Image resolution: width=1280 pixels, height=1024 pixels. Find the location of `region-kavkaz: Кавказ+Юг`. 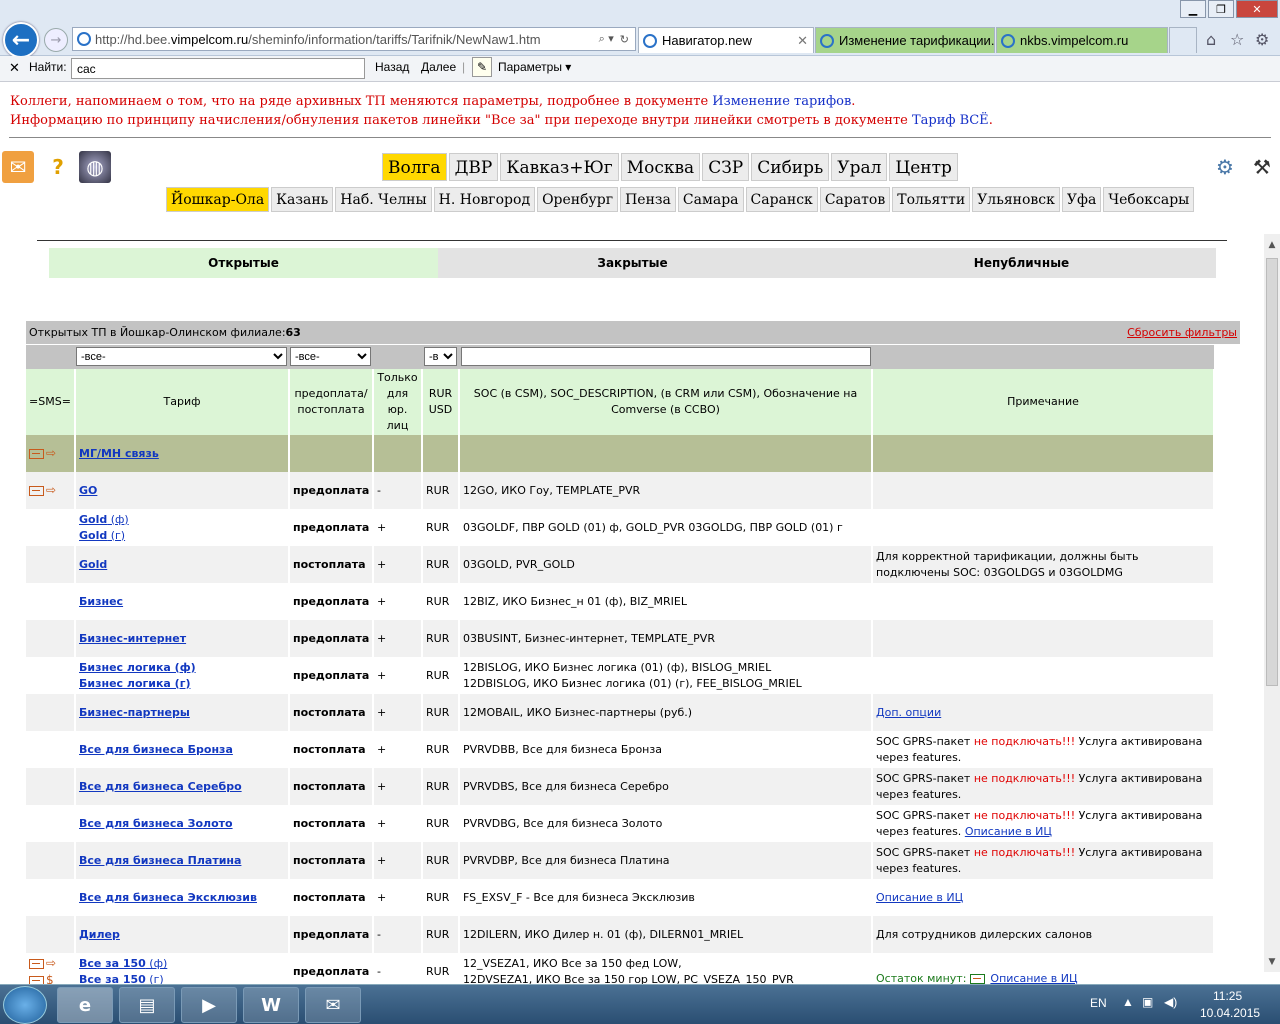

region-kavkaz: Кавказ+Юг is located at coordinates (559, 167).